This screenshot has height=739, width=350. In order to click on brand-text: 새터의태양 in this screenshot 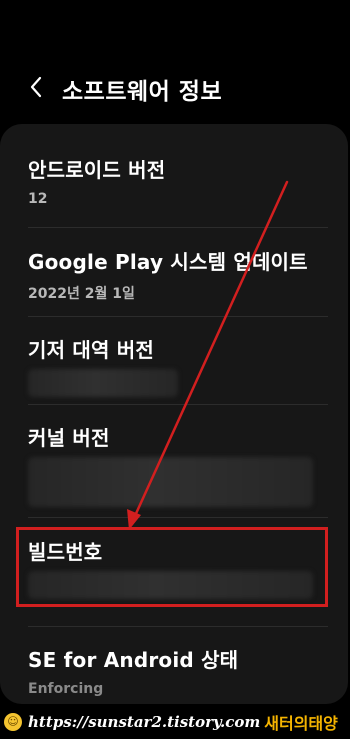, I will do `click(301, 723)`.